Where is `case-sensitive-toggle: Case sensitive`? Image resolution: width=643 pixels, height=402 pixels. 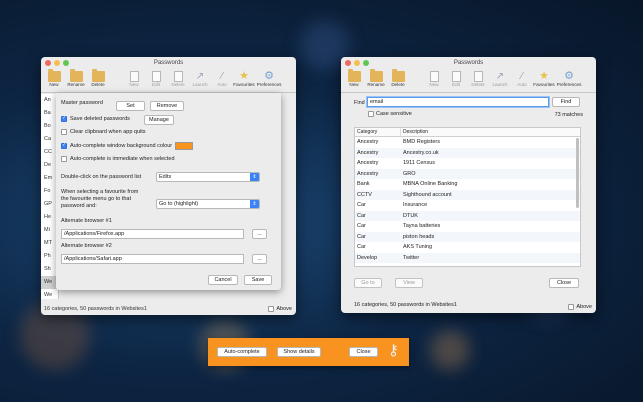 case-sensitive-toggle: Case sensitive is located at coordinates (390, 114).